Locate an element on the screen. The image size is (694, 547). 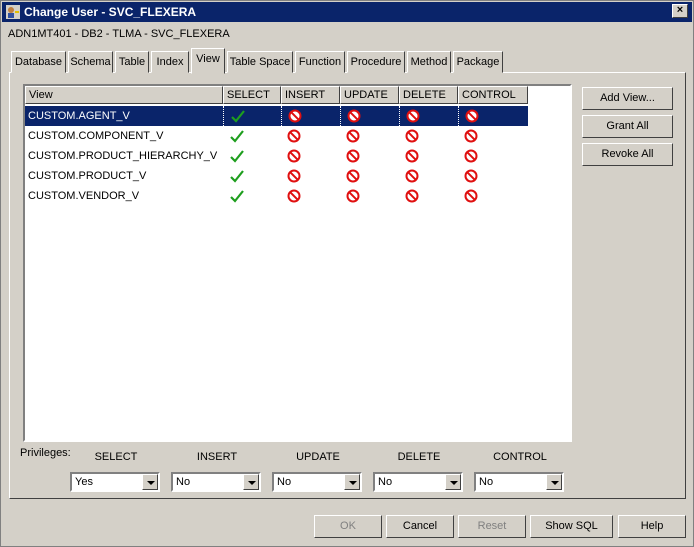
tab-view: View is located at coordinates (208, 61).